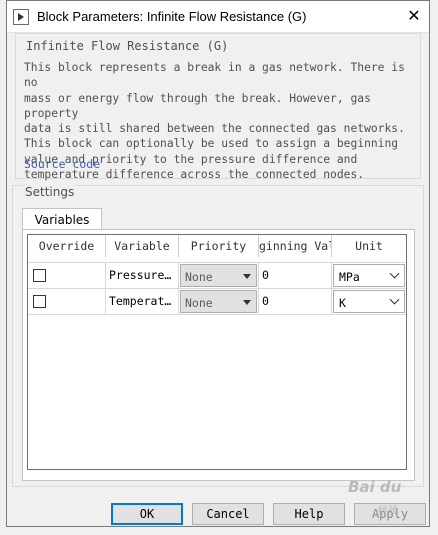 This screenshot has width=438, height=535. I want to click on tab-variables: Variables, so click(62, 219).